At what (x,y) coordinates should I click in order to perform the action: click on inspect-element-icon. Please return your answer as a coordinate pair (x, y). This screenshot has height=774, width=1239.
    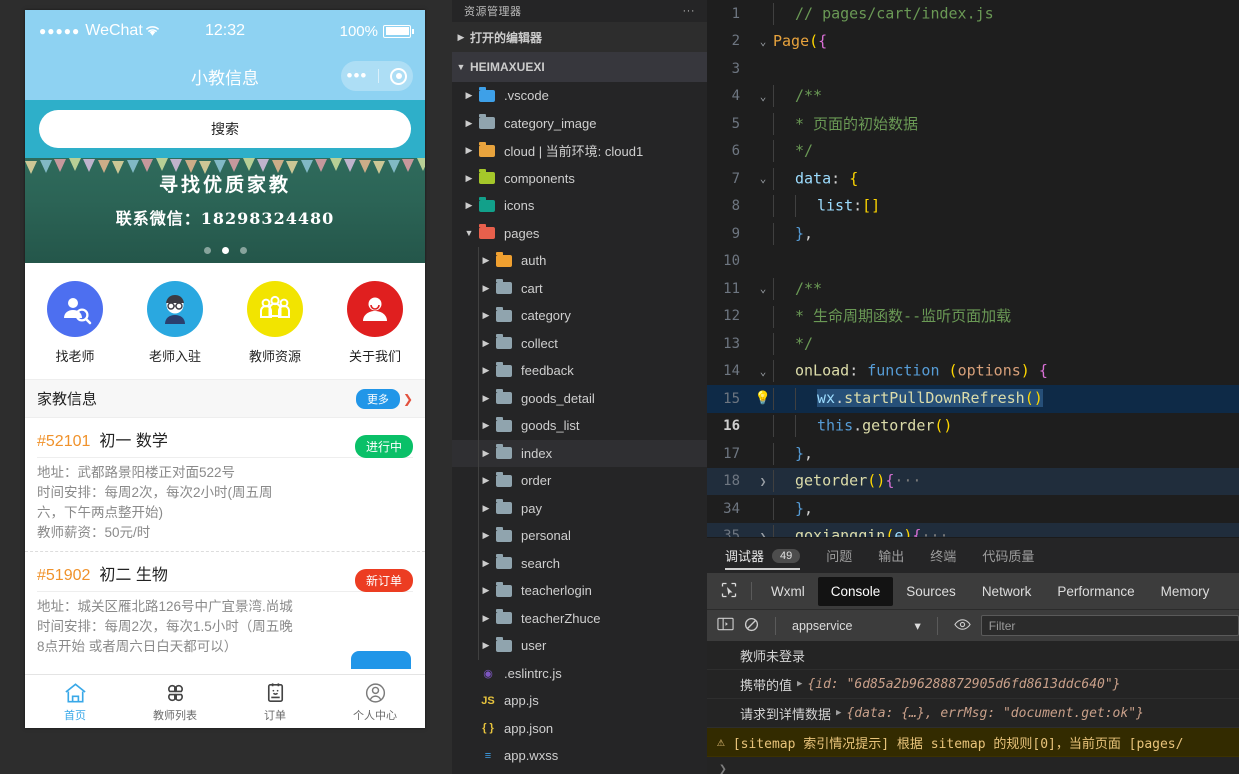
    Looking at the image, I should click on (729, 591).